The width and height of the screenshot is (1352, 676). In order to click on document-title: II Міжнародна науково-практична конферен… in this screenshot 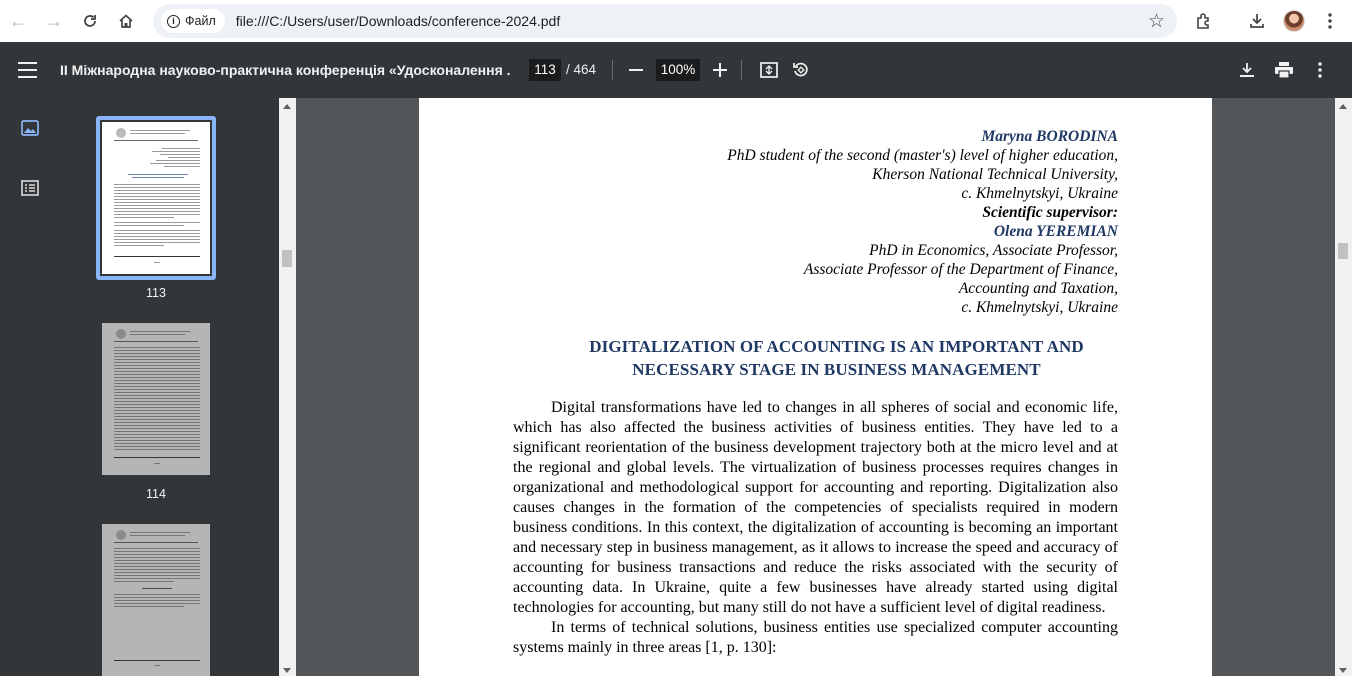, I will do `click(285, 70)`.